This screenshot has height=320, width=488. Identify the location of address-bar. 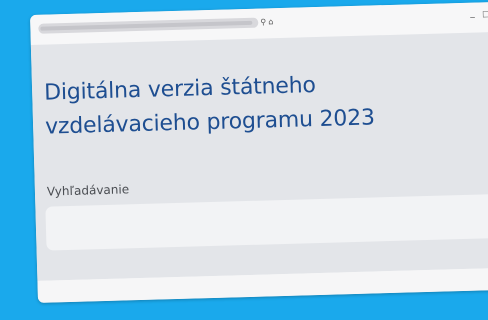
(148, 25).